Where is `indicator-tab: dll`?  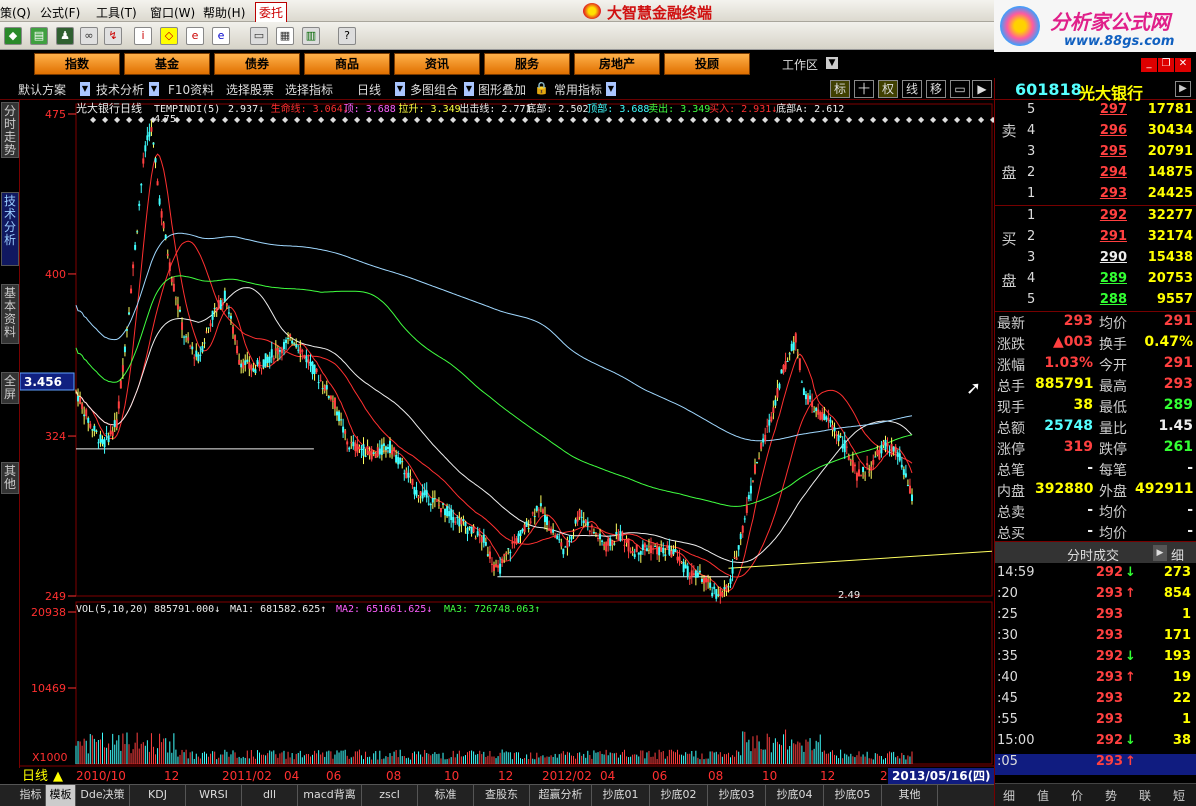 indicator-tab: dll is located at coordinates (270, 795).